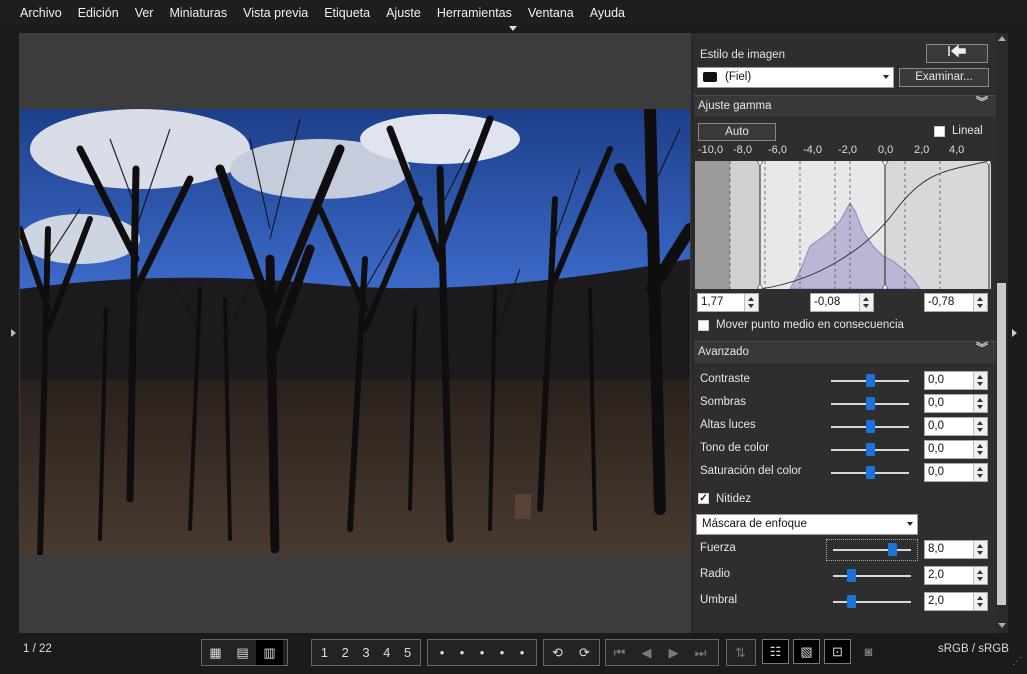 The image size is (1027, 674). Describe the element at coordinates (646, 652) in the screenshot. I see `previous-image-button: ◀` at that location.